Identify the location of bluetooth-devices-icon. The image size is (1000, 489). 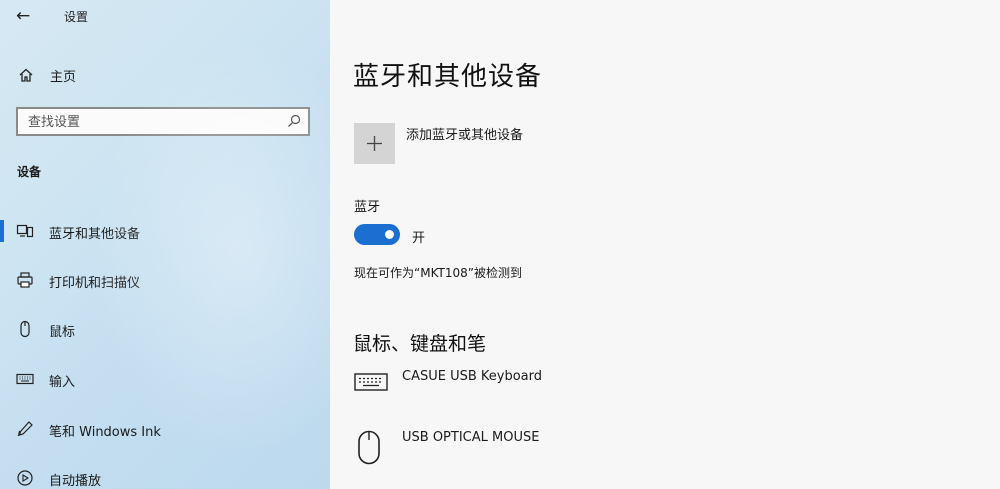
(25, 231).